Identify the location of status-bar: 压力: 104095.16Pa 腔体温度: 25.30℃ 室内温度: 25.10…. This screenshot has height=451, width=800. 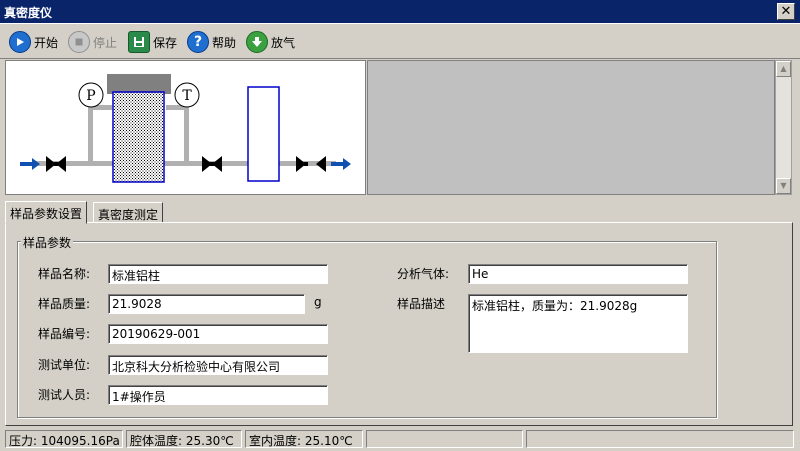
(400, 439).